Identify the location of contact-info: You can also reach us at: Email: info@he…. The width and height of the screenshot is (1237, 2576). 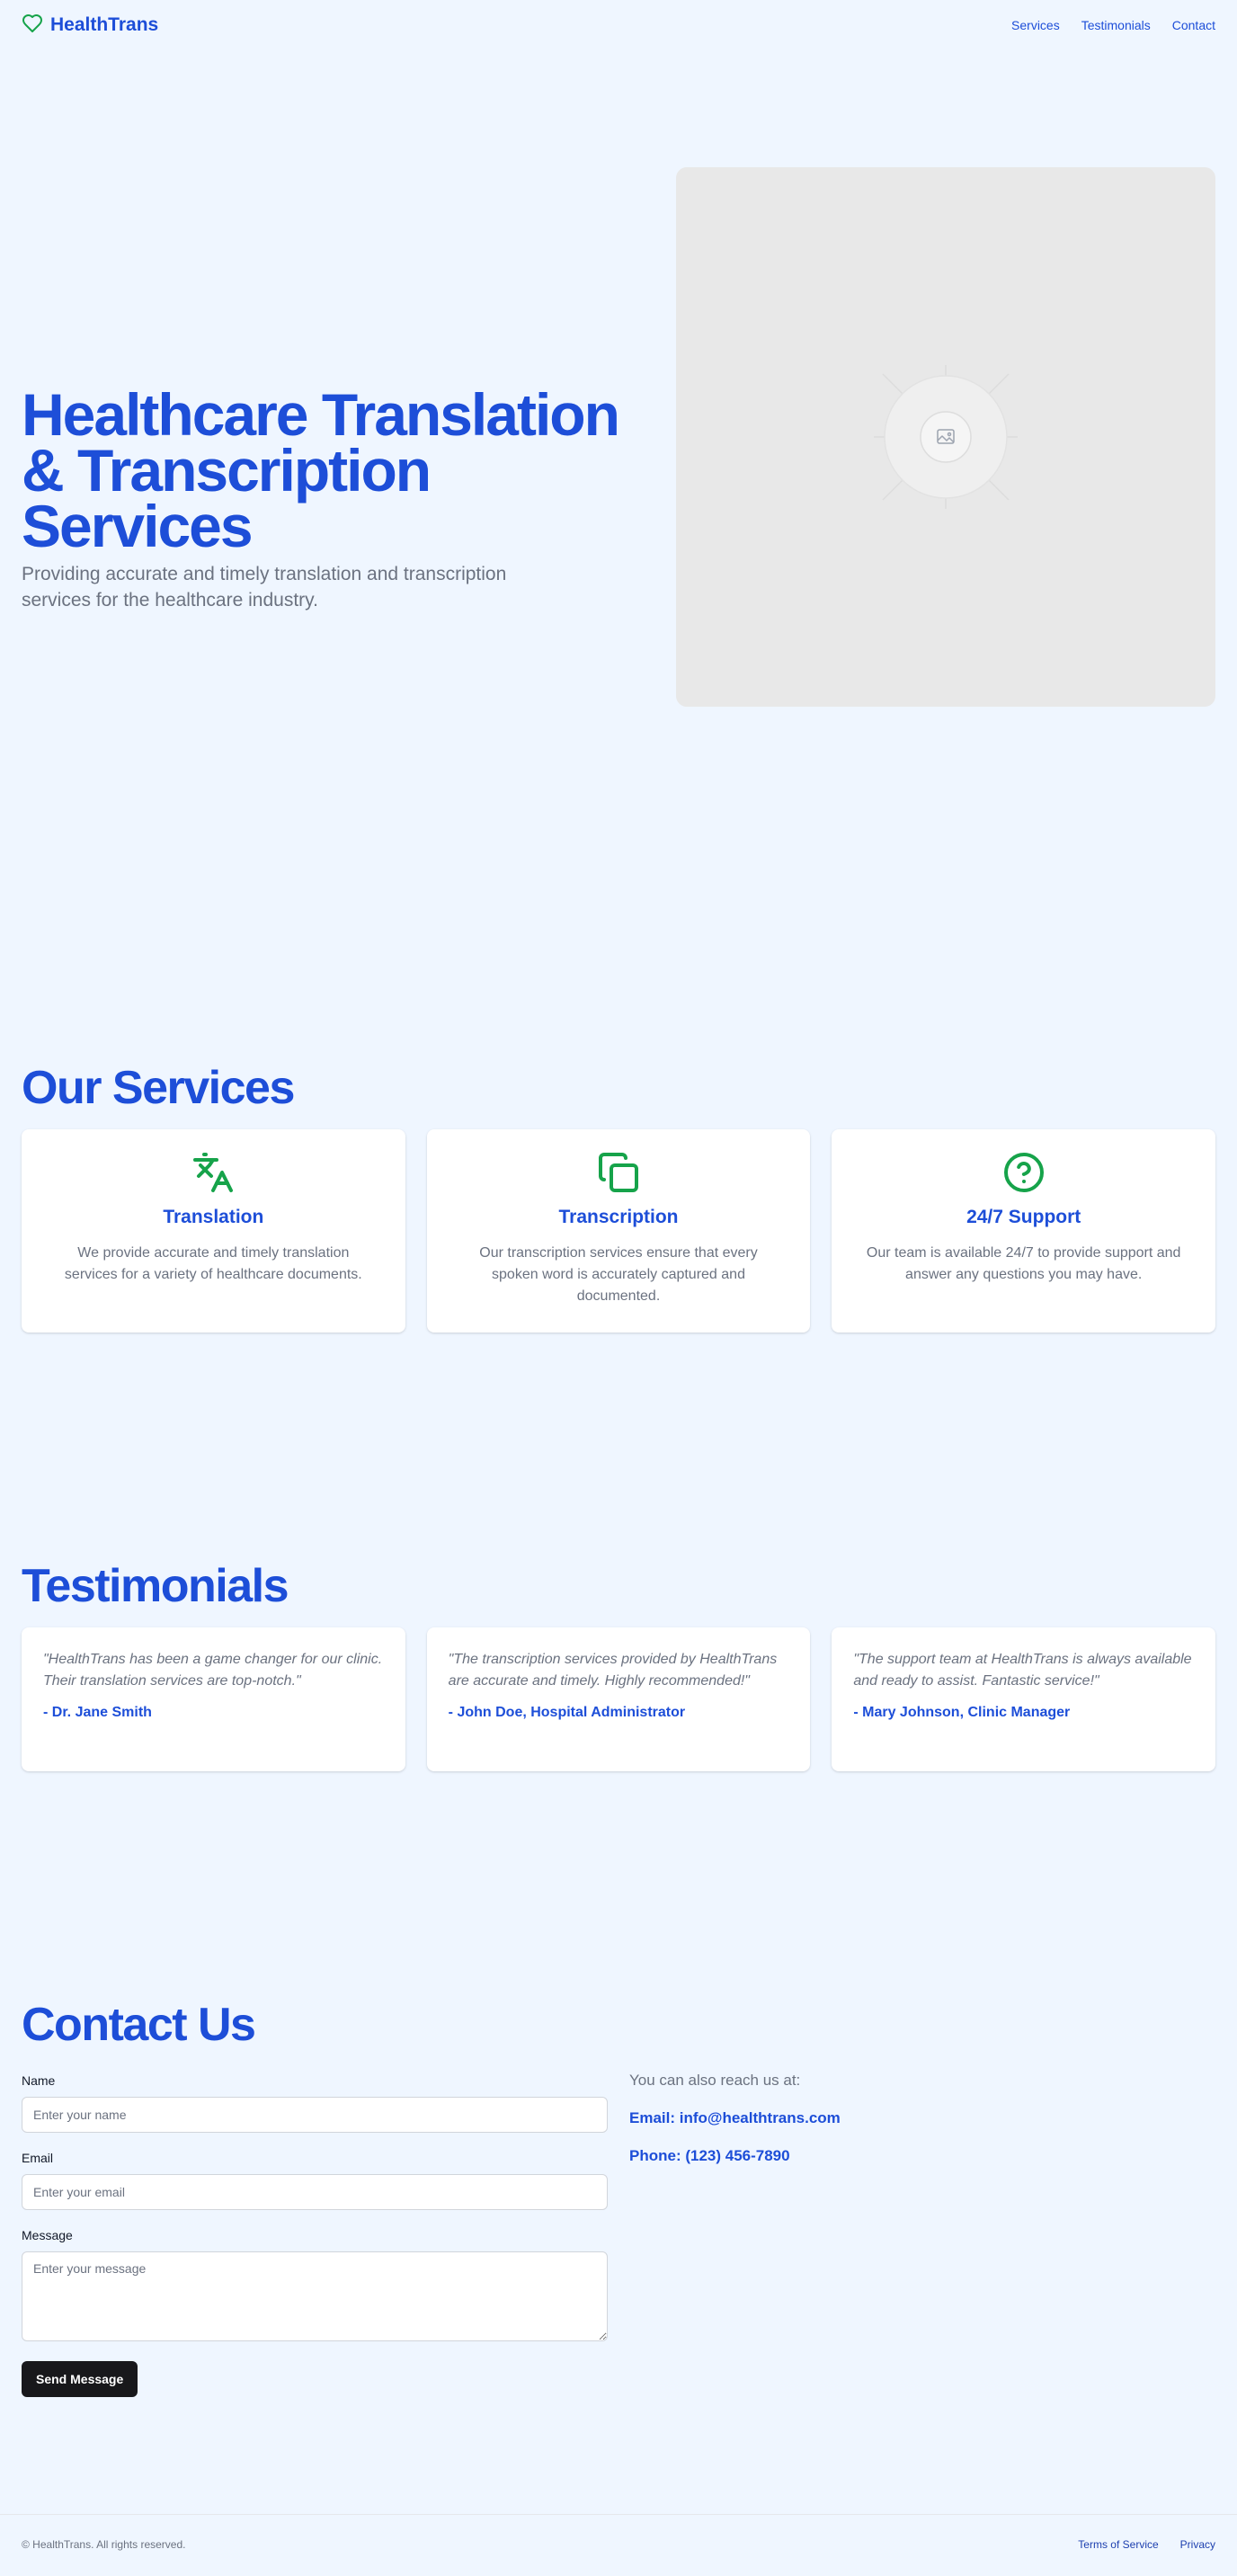
(735, 2234).